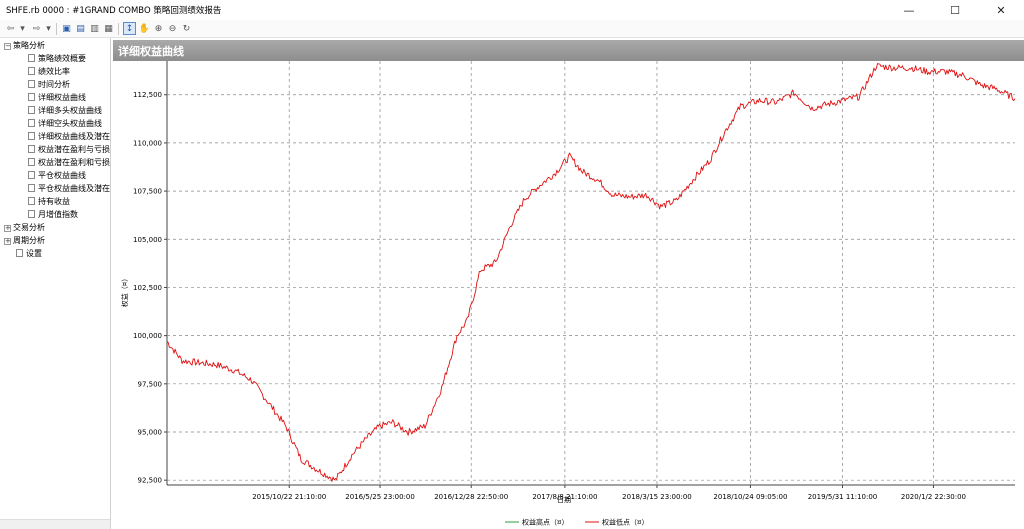 The width and height of the screenshot is (1024, 529). What do you see at coordinates (57, 176) in the screenshot?
I see `tree-item: 平仓权益曲线` at bounding box center [57, 176].